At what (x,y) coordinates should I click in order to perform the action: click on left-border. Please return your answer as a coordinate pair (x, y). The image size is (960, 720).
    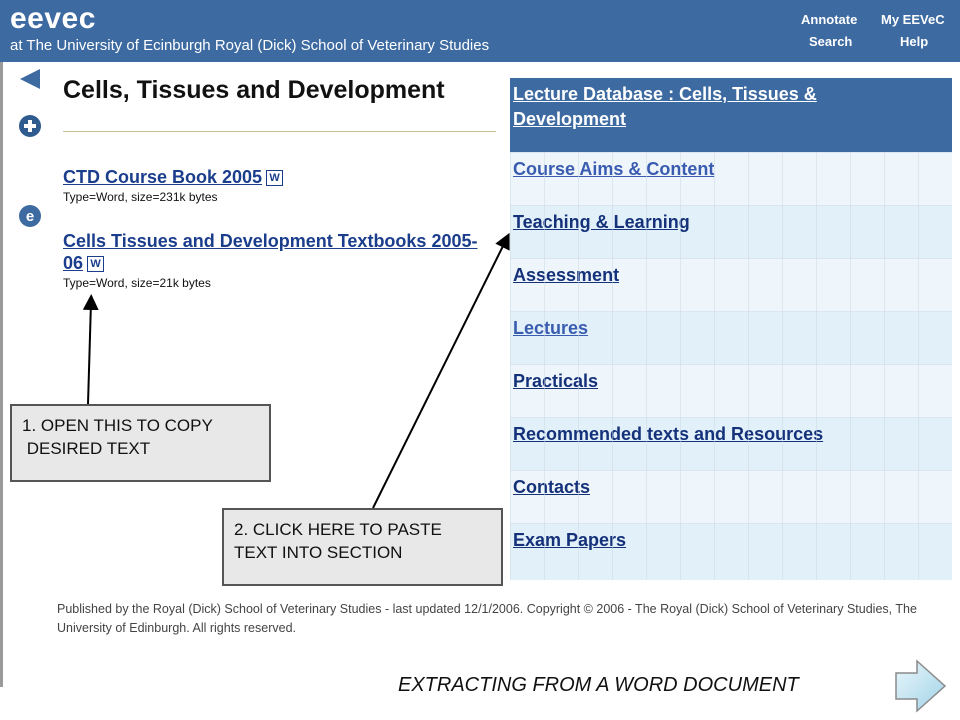
    Looking at the image, I should click on (1, 374).